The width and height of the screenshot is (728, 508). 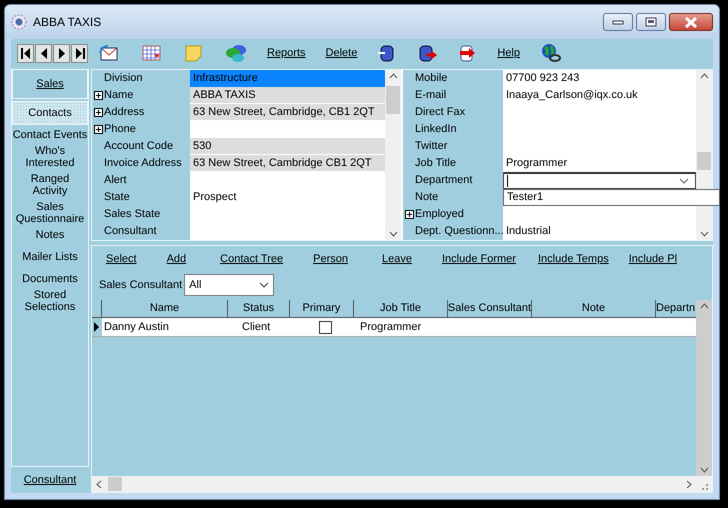 What do you see at coordinates (390, 327) in the screenshot?
I see `table-cell-text: Programmer` at bounding box center [390, 327].